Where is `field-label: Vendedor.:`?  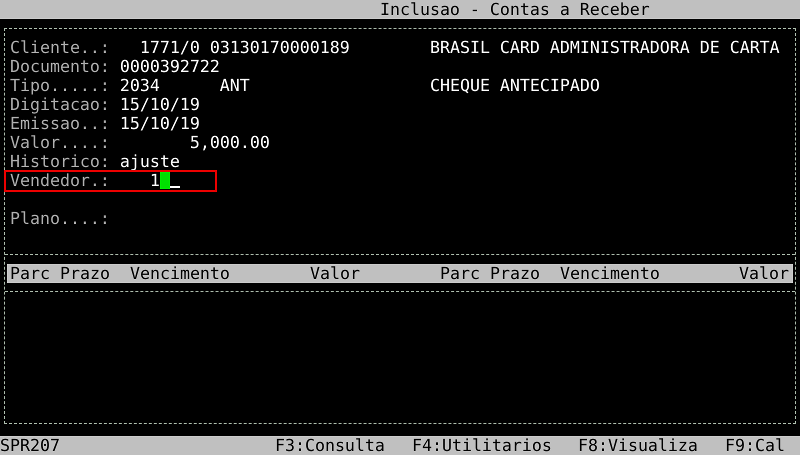 field-label: Vendedor.: is located at coordinates (60, 180).